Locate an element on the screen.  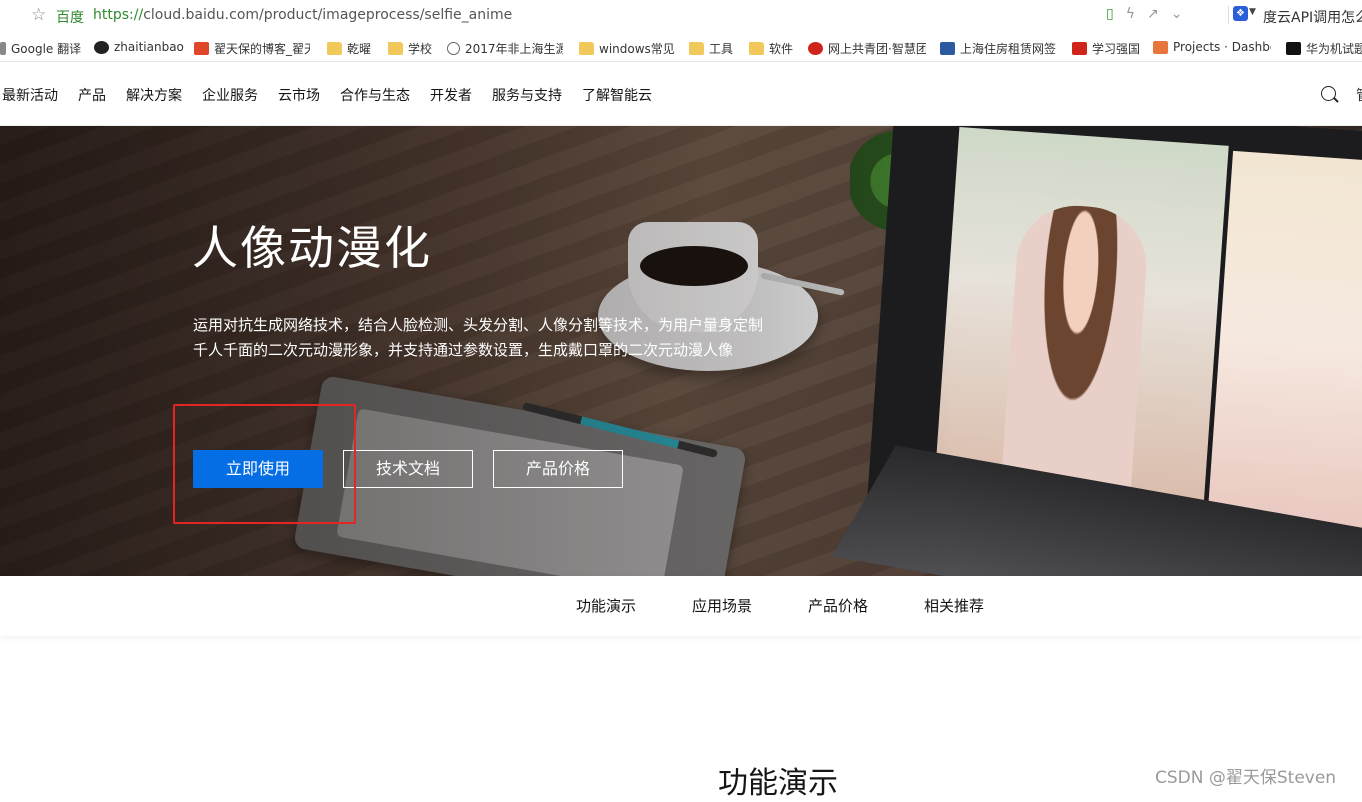
bookmark-csdn-blog: 翟天保的博客_翟天 is located at coordinates (252, 48).